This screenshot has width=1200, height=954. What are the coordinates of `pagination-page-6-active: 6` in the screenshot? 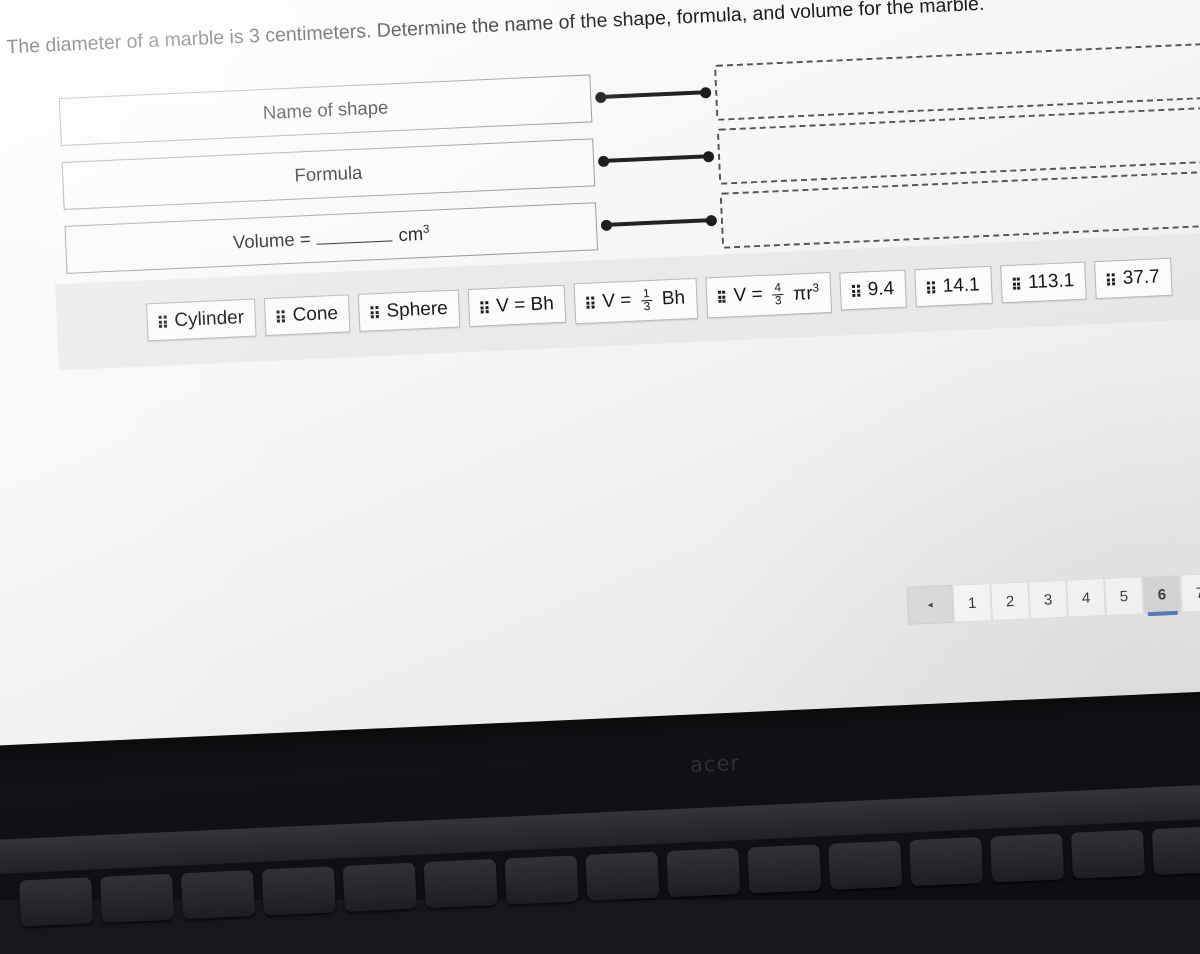 It's located at (1162, 594).